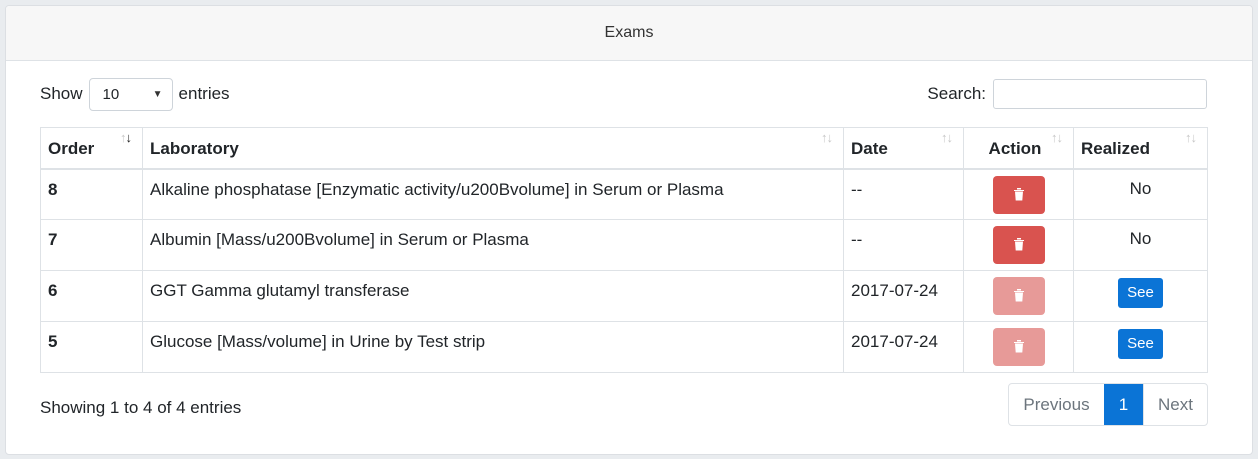 This screenshot has width=1258, height=459. I want to click on entries-select-value: 10, so click(111, 94).